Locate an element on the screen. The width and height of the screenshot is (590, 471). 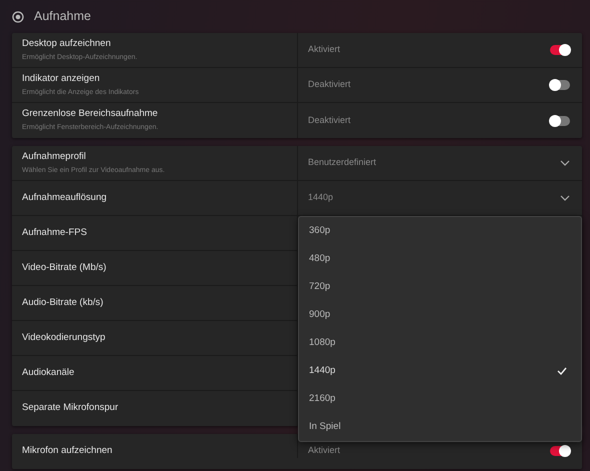
checkmark-icon is located at coordinates (562, 371).